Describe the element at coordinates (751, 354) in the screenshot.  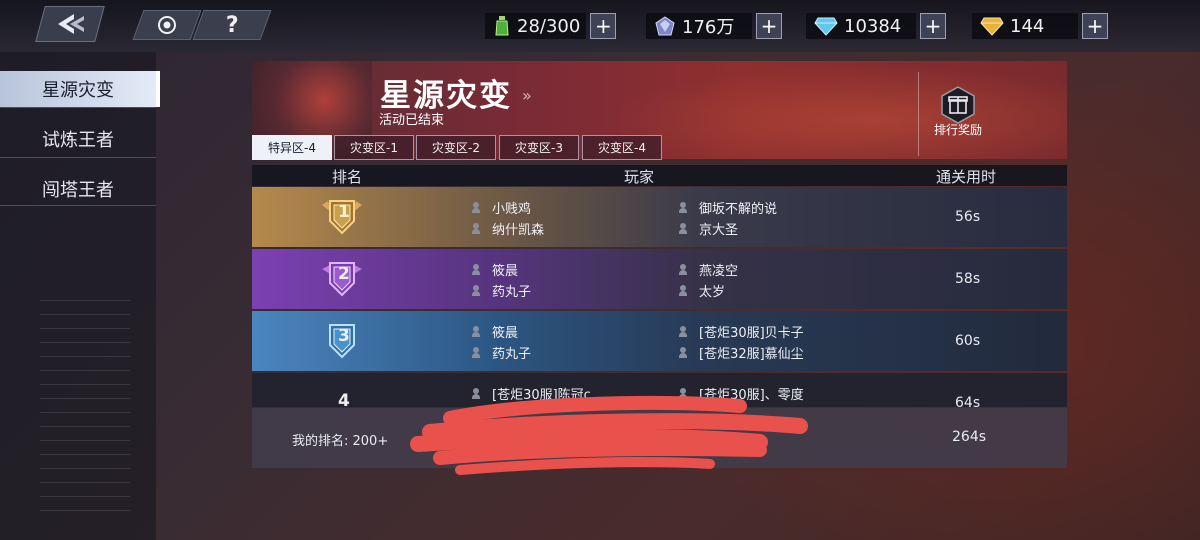
I see `player-label: [苍炬32服]慕仙尘` at that location.